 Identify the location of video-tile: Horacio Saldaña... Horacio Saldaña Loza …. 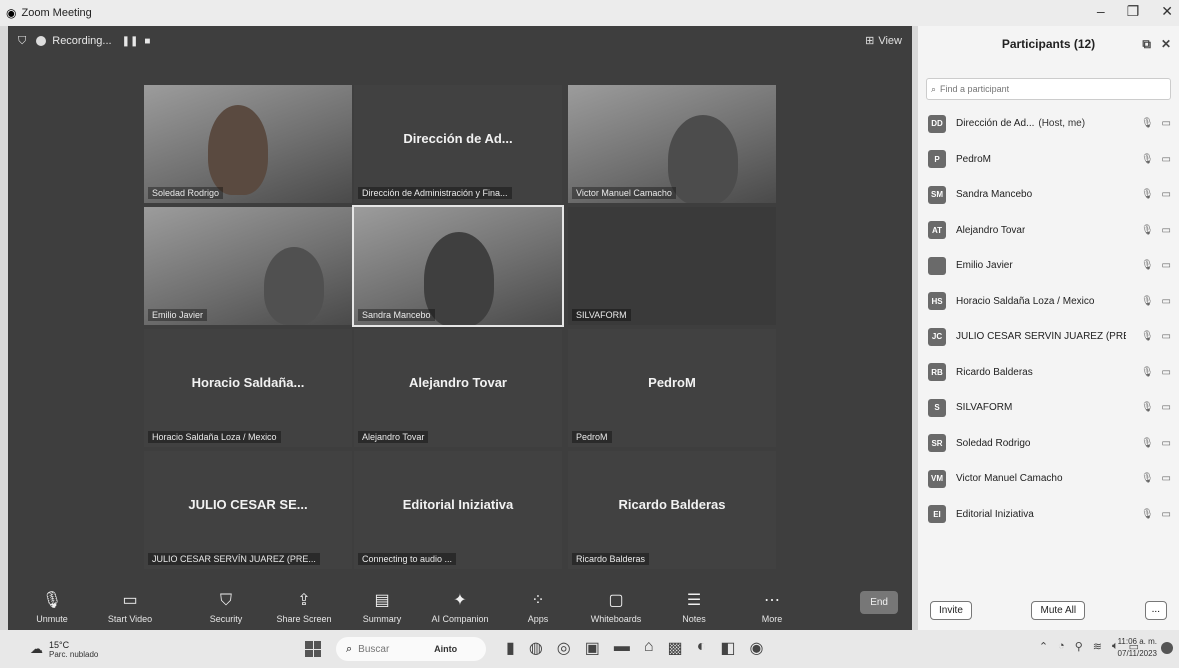
(248, 388).